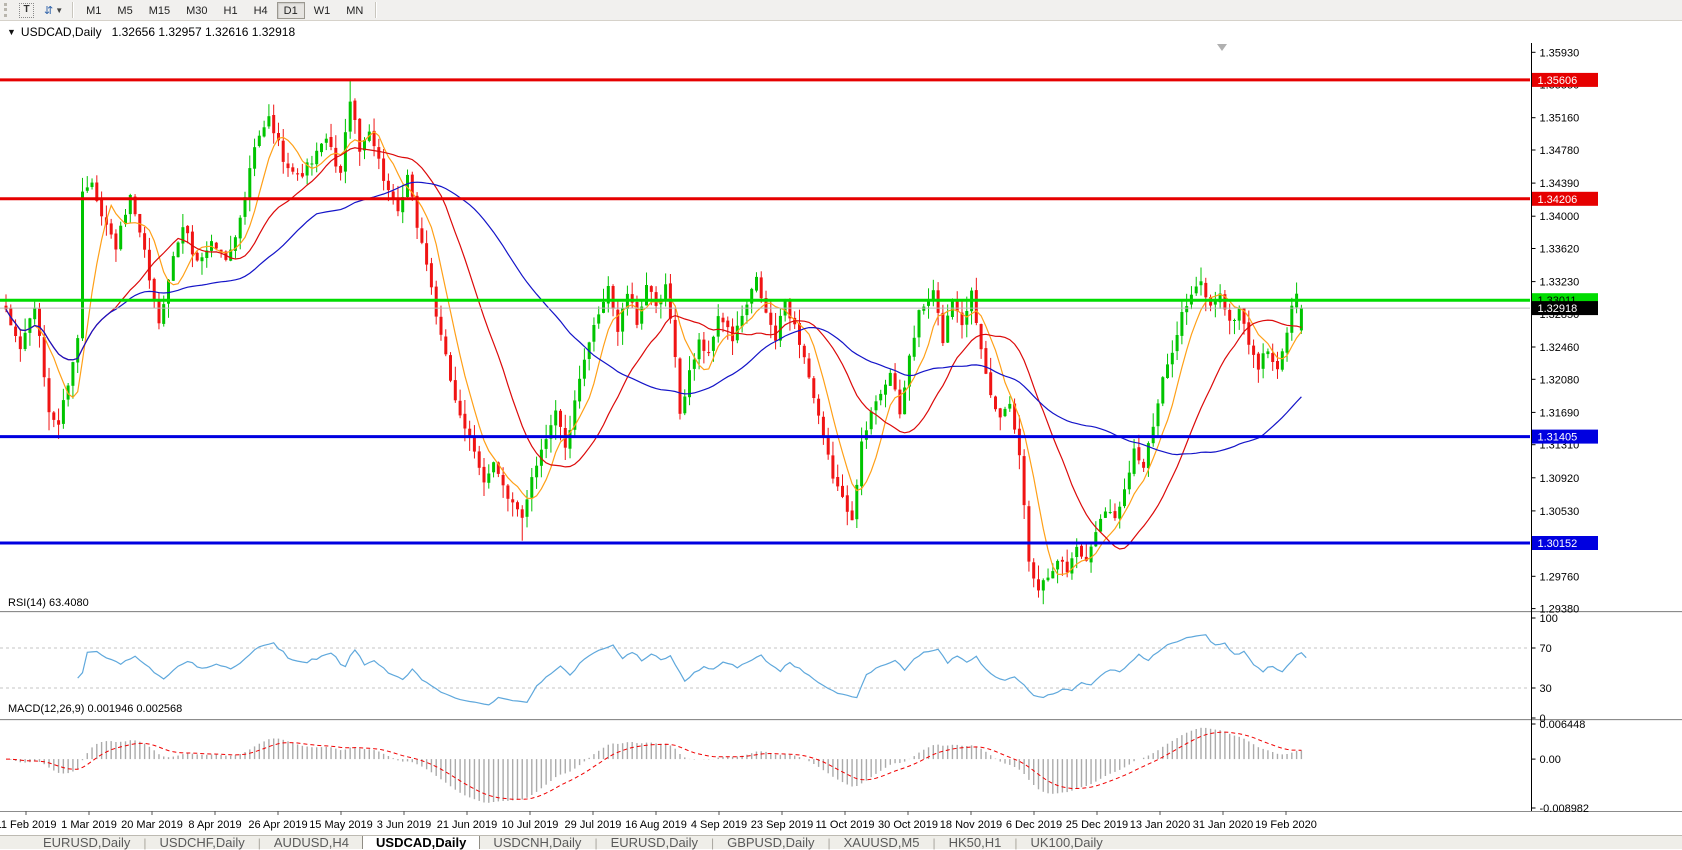  Describe the element at coordinates (1549, 619) in the screenshot. I see `svg-text: 100` at that location.